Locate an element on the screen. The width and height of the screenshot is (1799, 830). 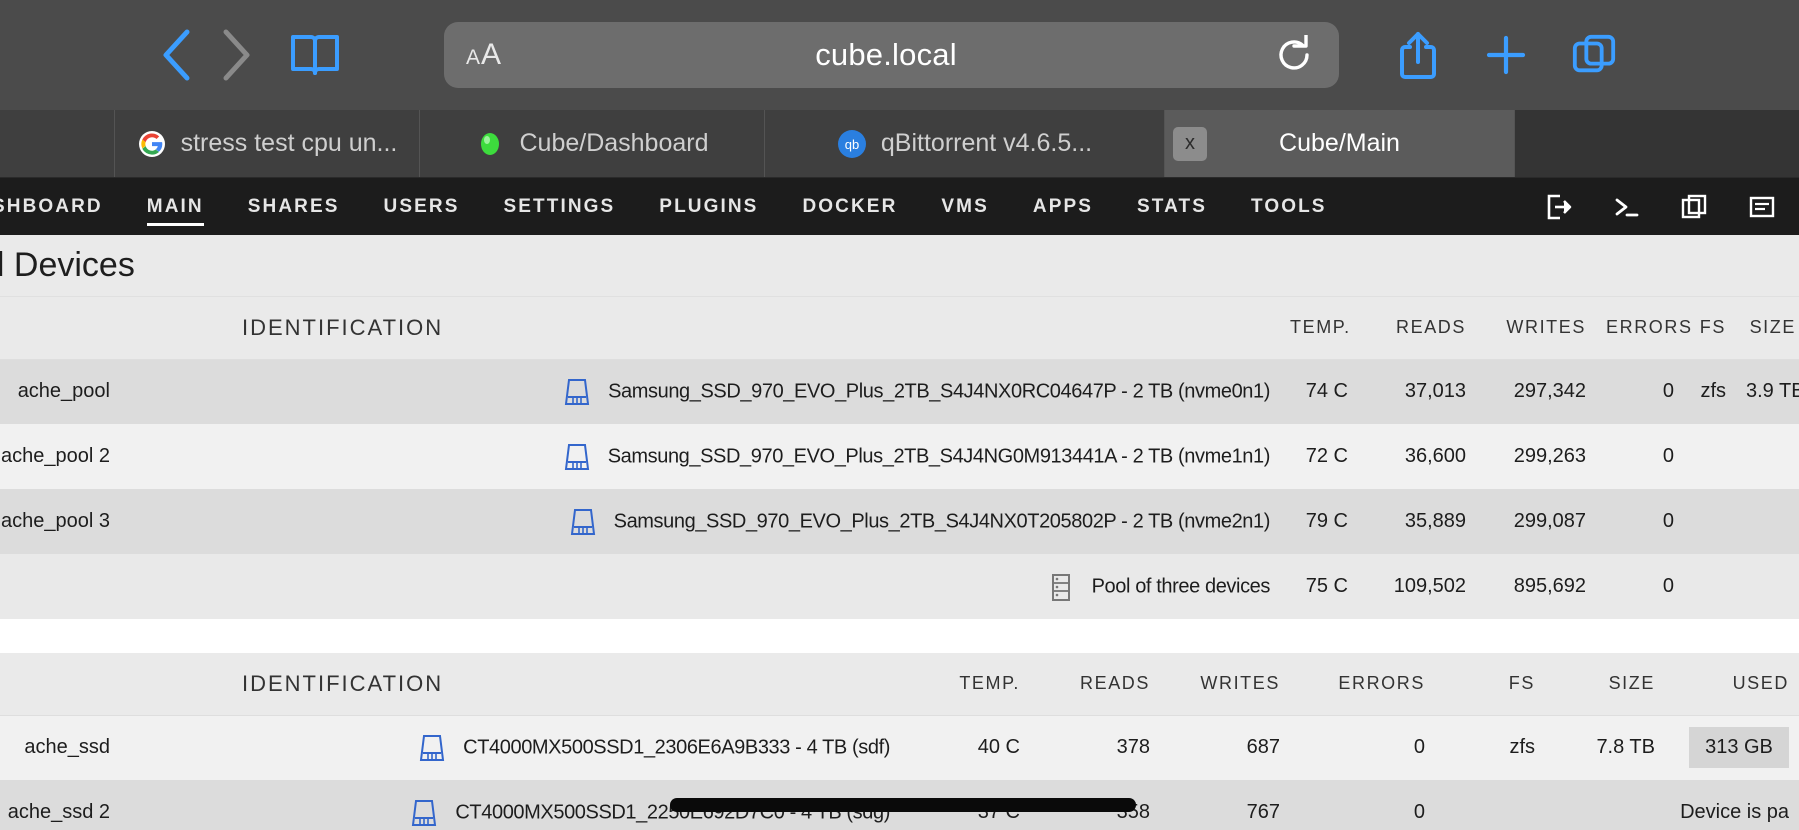
nav-item-apps: APPS is located at coordinates (1063, 206).